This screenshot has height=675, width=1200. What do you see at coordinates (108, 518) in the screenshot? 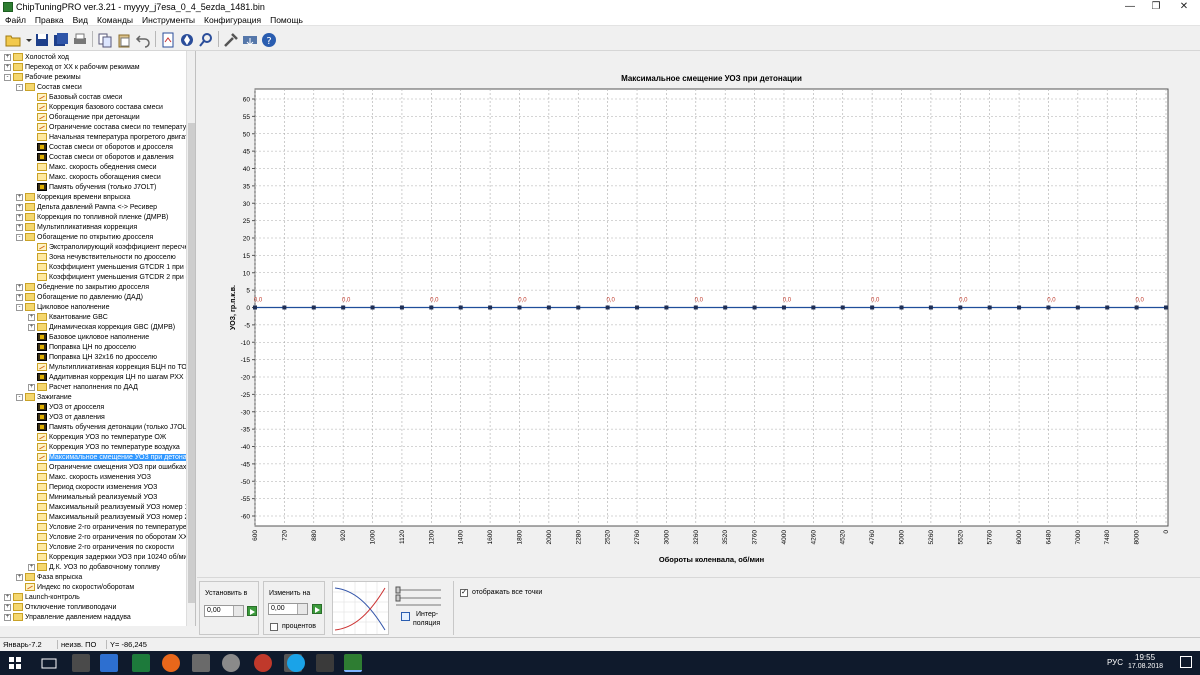
I see `tree-node: Максимальный реализуемый УОЗ номер 2` at bounding box center [108, 518].